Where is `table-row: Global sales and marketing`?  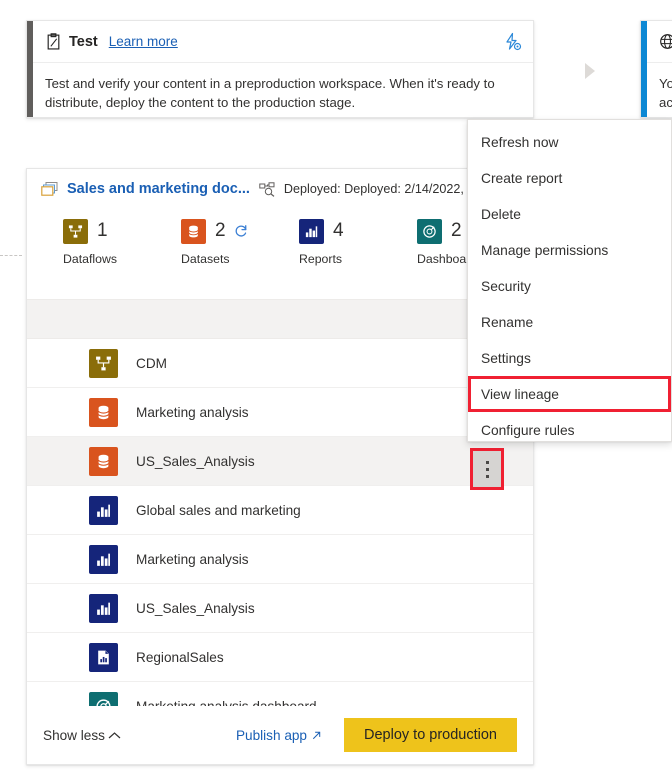 table-row: Global sales and marketing is located at coordinates (280, 510).